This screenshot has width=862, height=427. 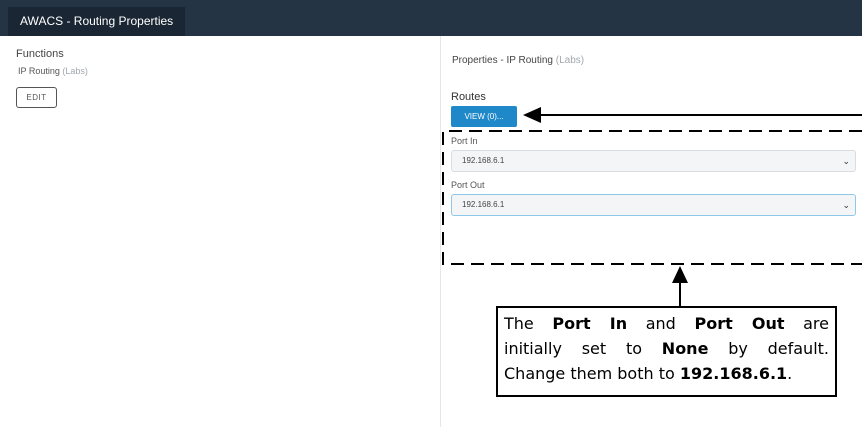 I want to click on top-bar: AWACS - Routing Properties, so click(x=431, y=18).